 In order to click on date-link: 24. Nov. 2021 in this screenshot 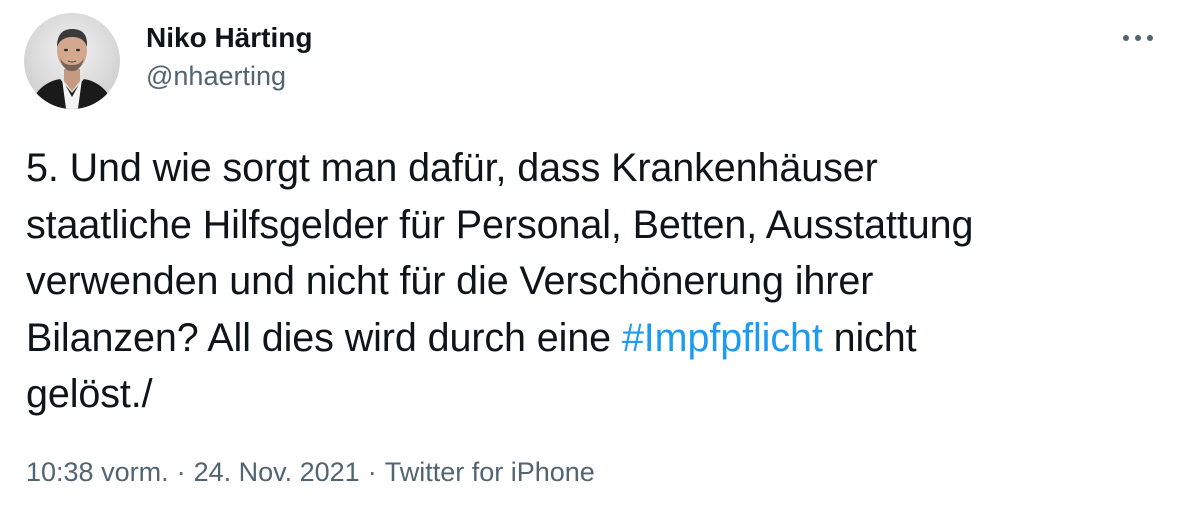, I will do `click(277, 472)`.